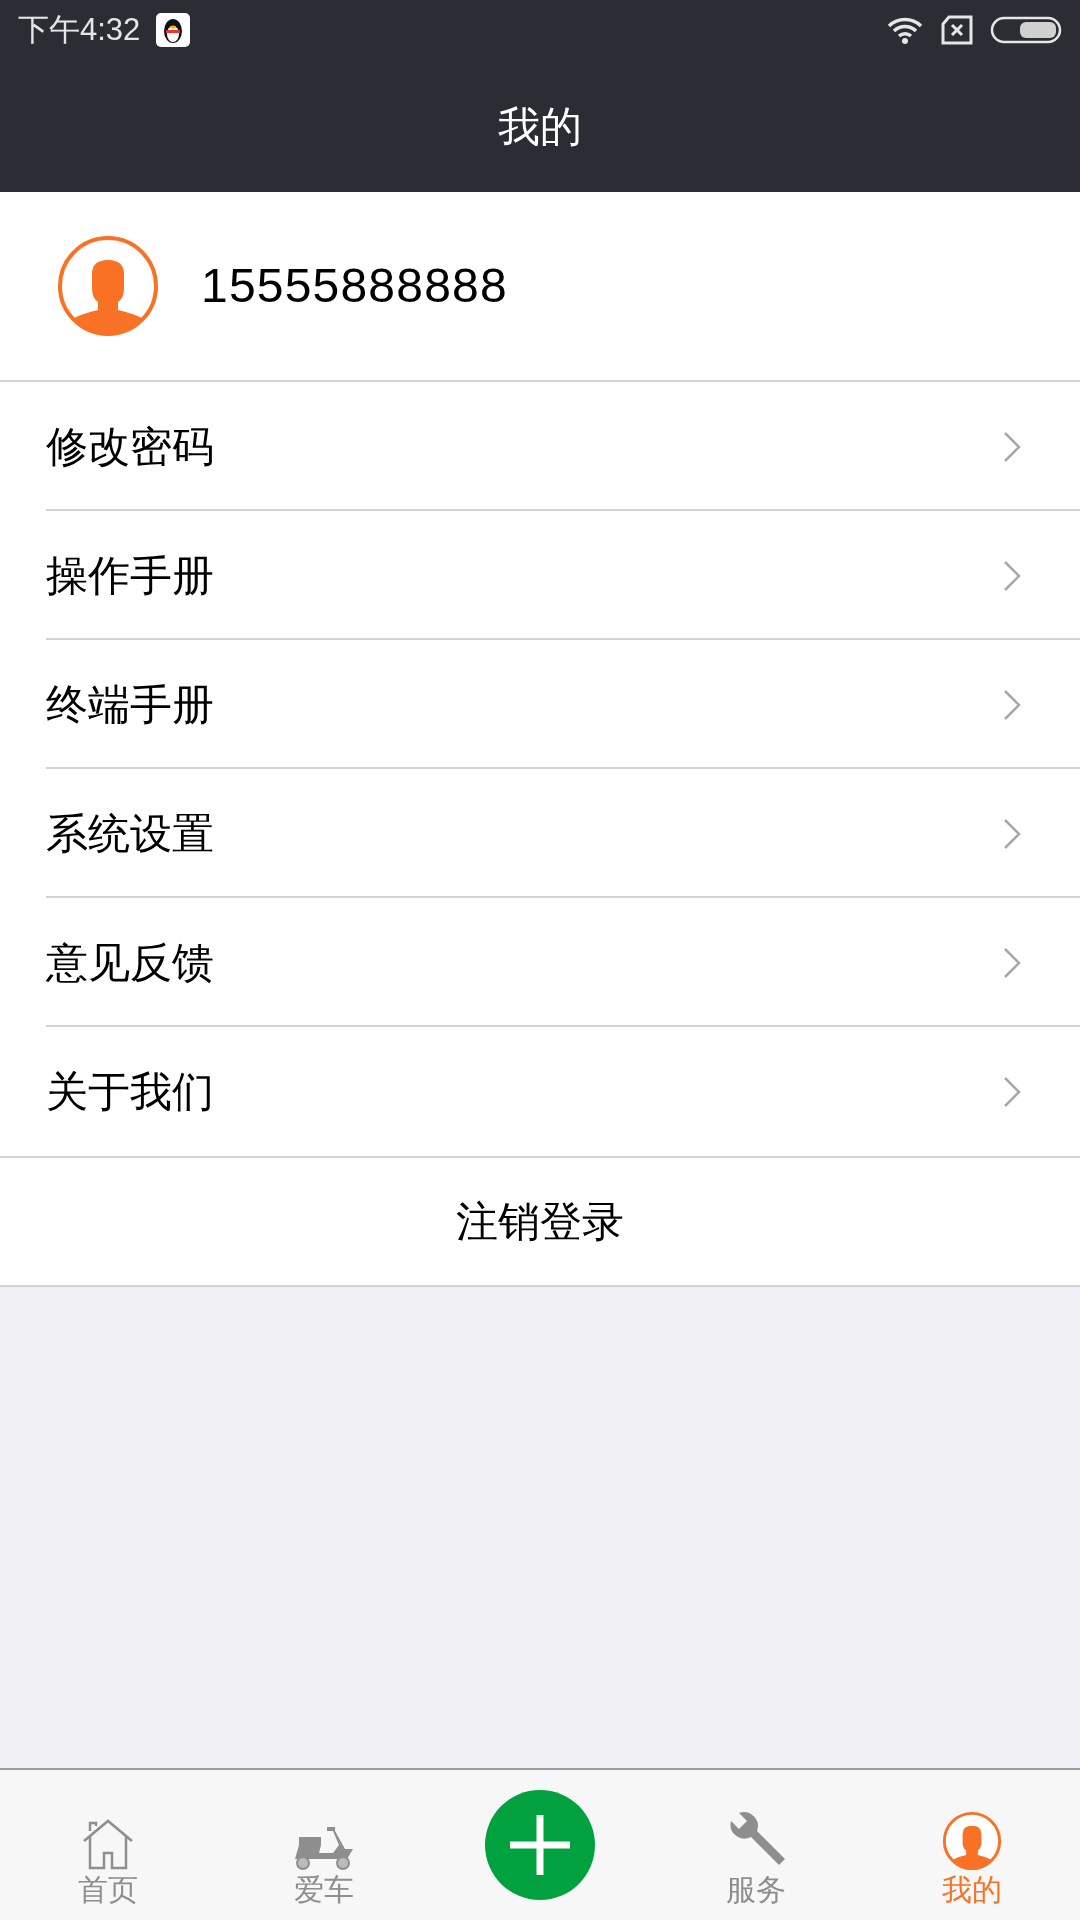 This screenshot has height=1920, width=1080. Describe the element at coordinates (540, 126) in the screenshot. I see `page-title: 我的` at that location.